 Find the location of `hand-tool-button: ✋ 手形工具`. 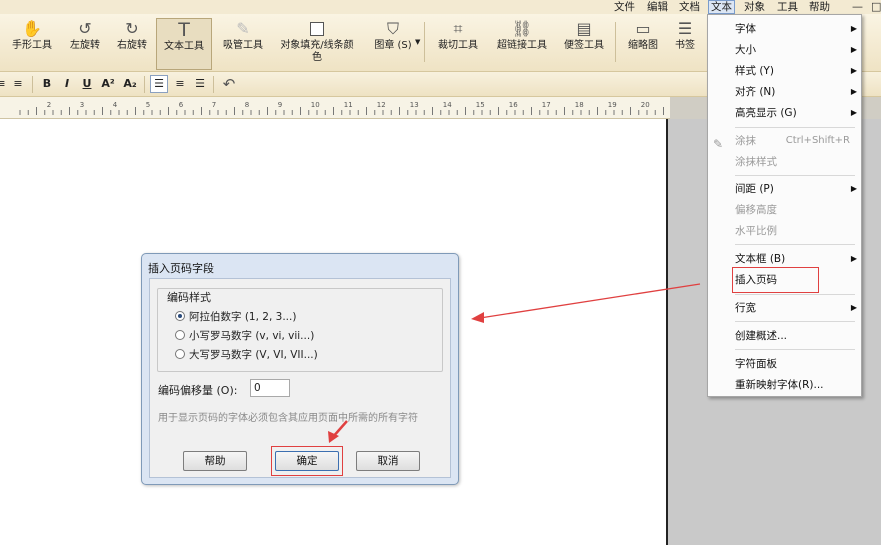

hand-tool-button: ✋ 手形工具 is located at coordinates (32, 44).